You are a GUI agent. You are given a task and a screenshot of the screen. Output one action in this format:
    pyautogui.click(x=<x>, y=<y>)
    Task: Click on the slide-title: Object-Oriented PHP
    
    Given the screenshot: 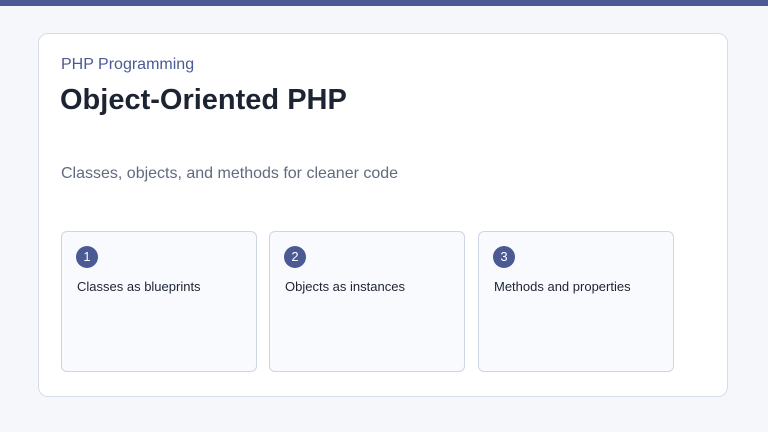 What is the action you would take?
    pyautogui.click(x=203, y=100)
    